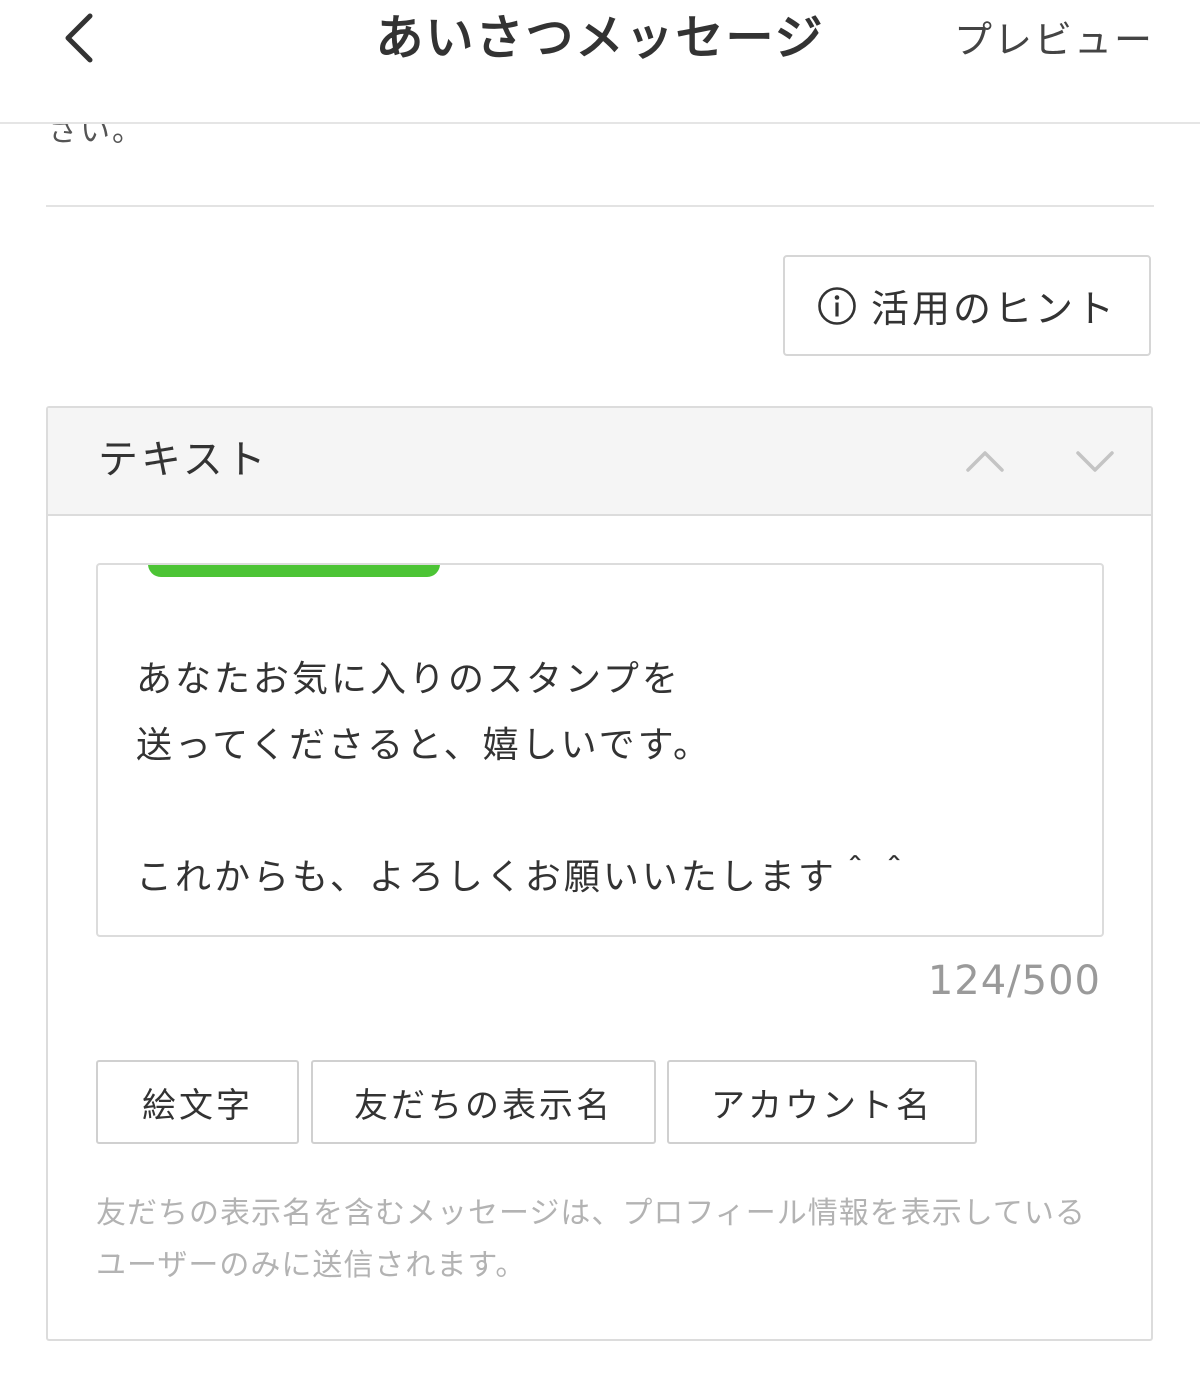 This screenshot has width=1200, height=1388. I want to click on section-divider, so click(600, 206).